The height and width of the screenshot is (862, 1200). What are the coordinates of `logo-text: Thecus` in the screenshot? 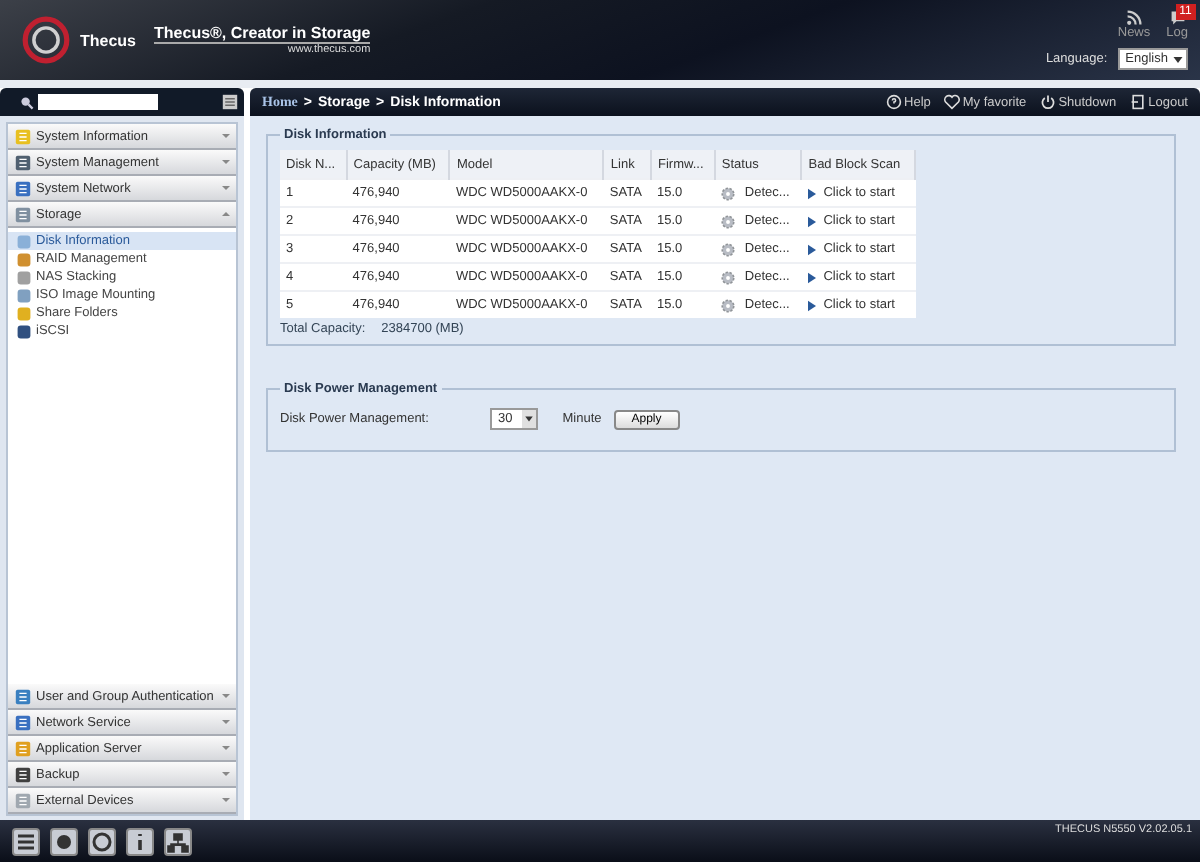 It's located at (108, 40).